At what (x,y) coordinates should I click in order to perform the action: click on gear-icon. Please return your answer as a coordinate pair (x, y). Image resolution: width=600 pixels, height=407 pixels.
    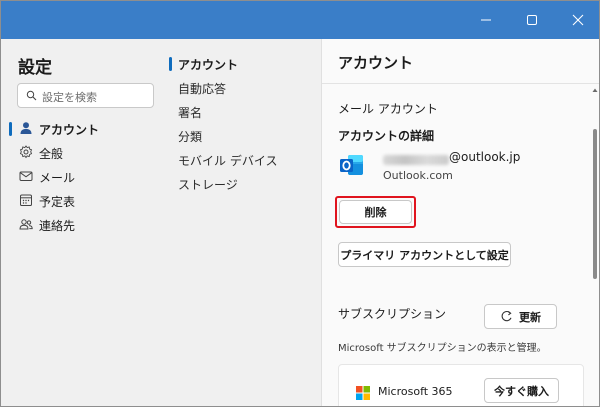
    Looking at the image, I should click on (26, 152).